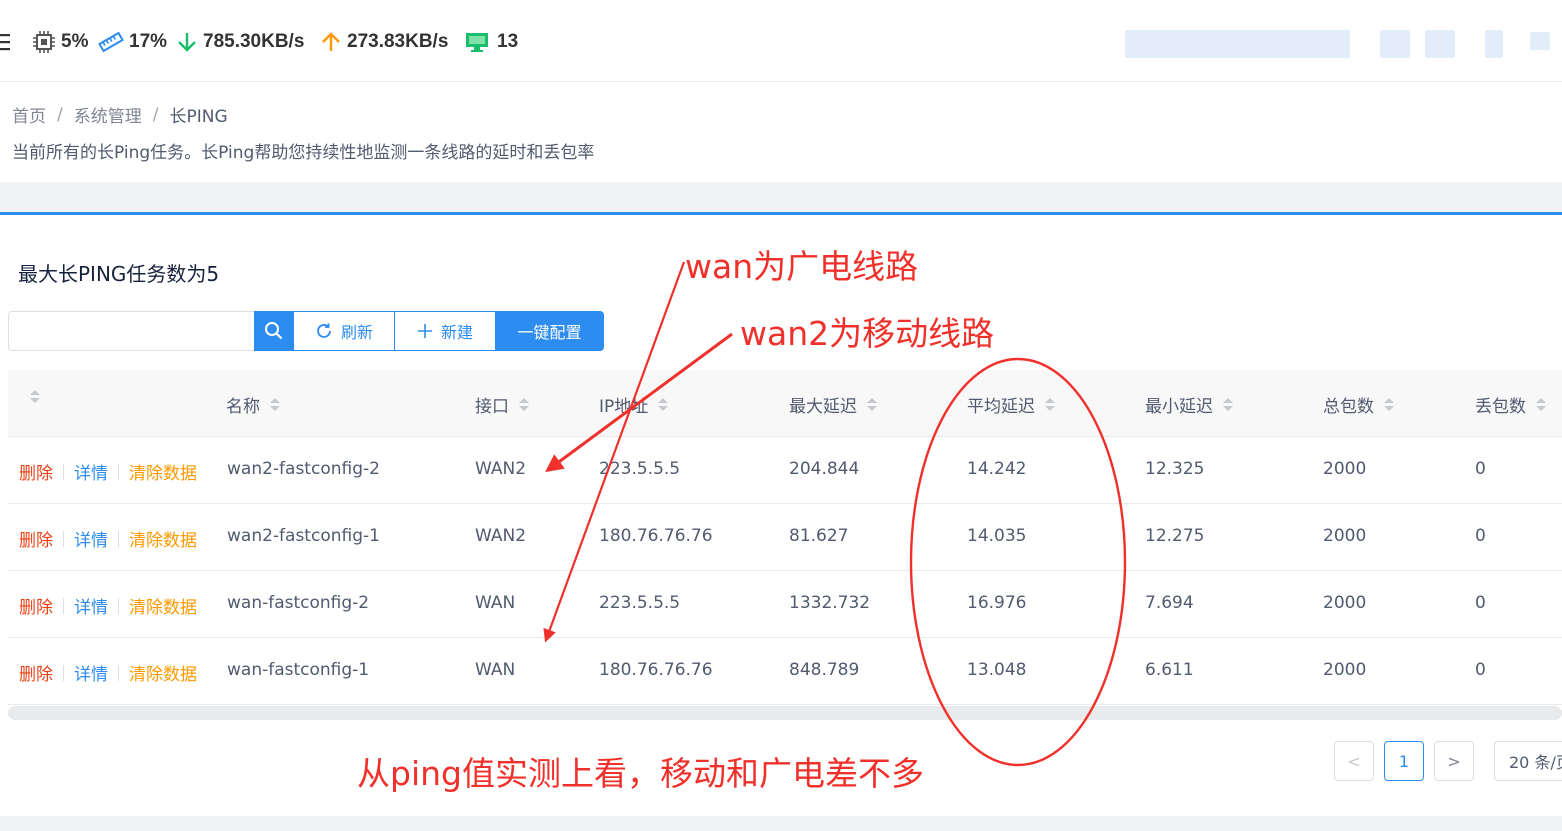 The width and height of the screenshot is (1562, 831). Describe the element at coordinates (785, 713) in the screenshot. I see `horizontal-scrollbar` at that location.